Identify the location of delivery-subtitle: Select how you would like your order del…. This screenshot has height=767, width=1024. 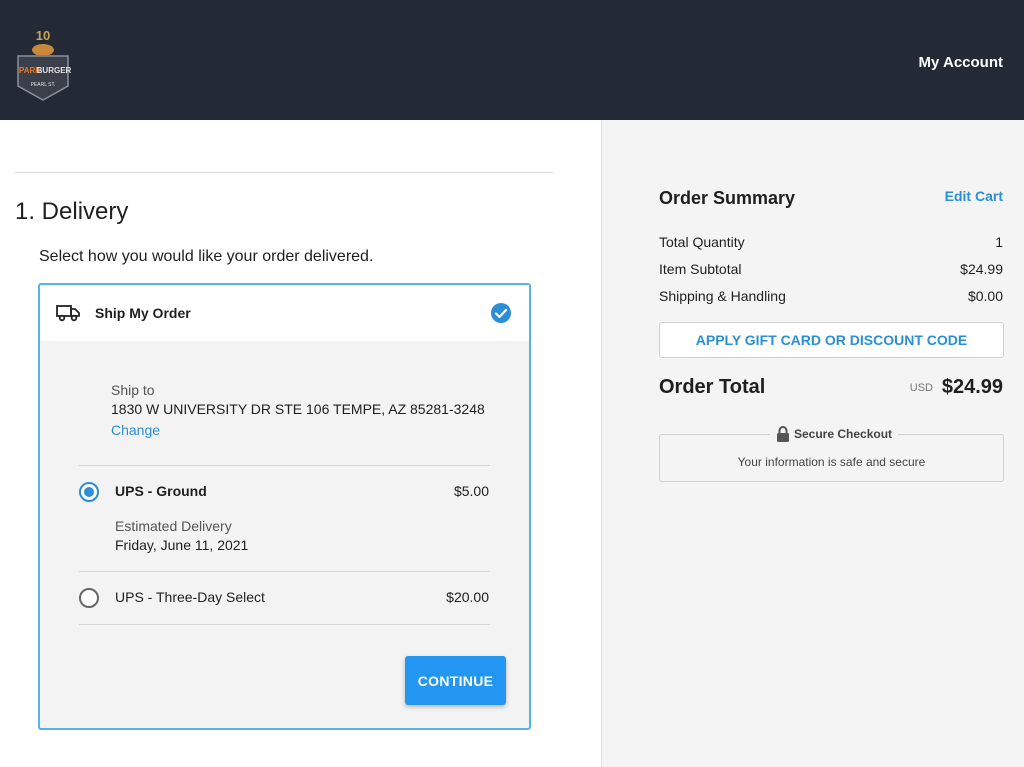
(206, 256).